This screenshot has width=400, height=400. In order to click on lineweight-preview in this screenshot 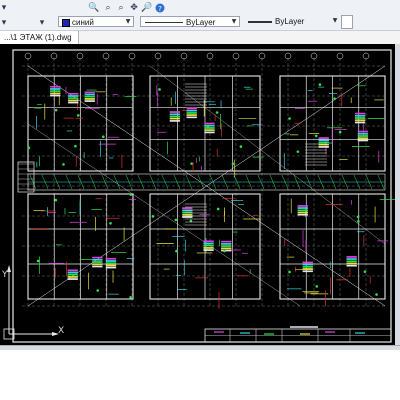, I will do `click(260, 22)`.